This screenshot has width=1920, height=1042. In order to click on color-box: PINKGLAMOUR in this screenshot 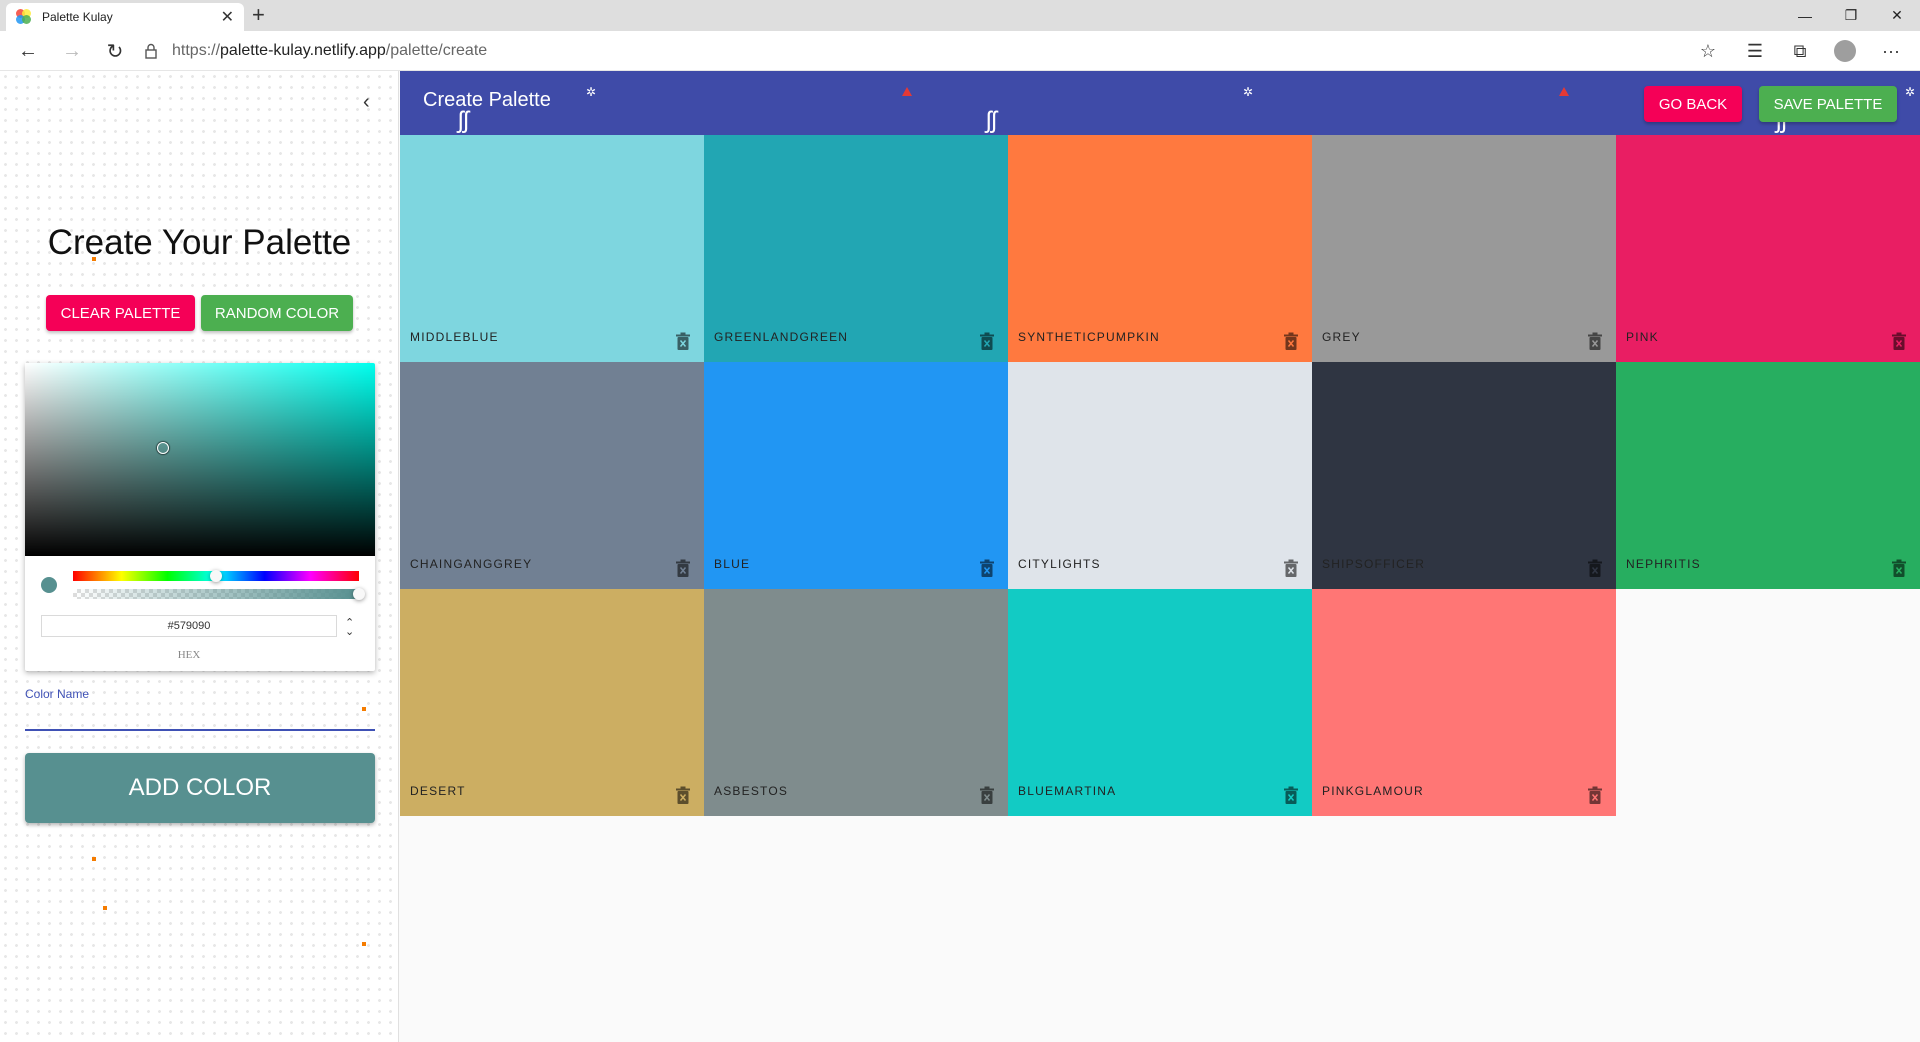, I will do `click(1464, 702)`.